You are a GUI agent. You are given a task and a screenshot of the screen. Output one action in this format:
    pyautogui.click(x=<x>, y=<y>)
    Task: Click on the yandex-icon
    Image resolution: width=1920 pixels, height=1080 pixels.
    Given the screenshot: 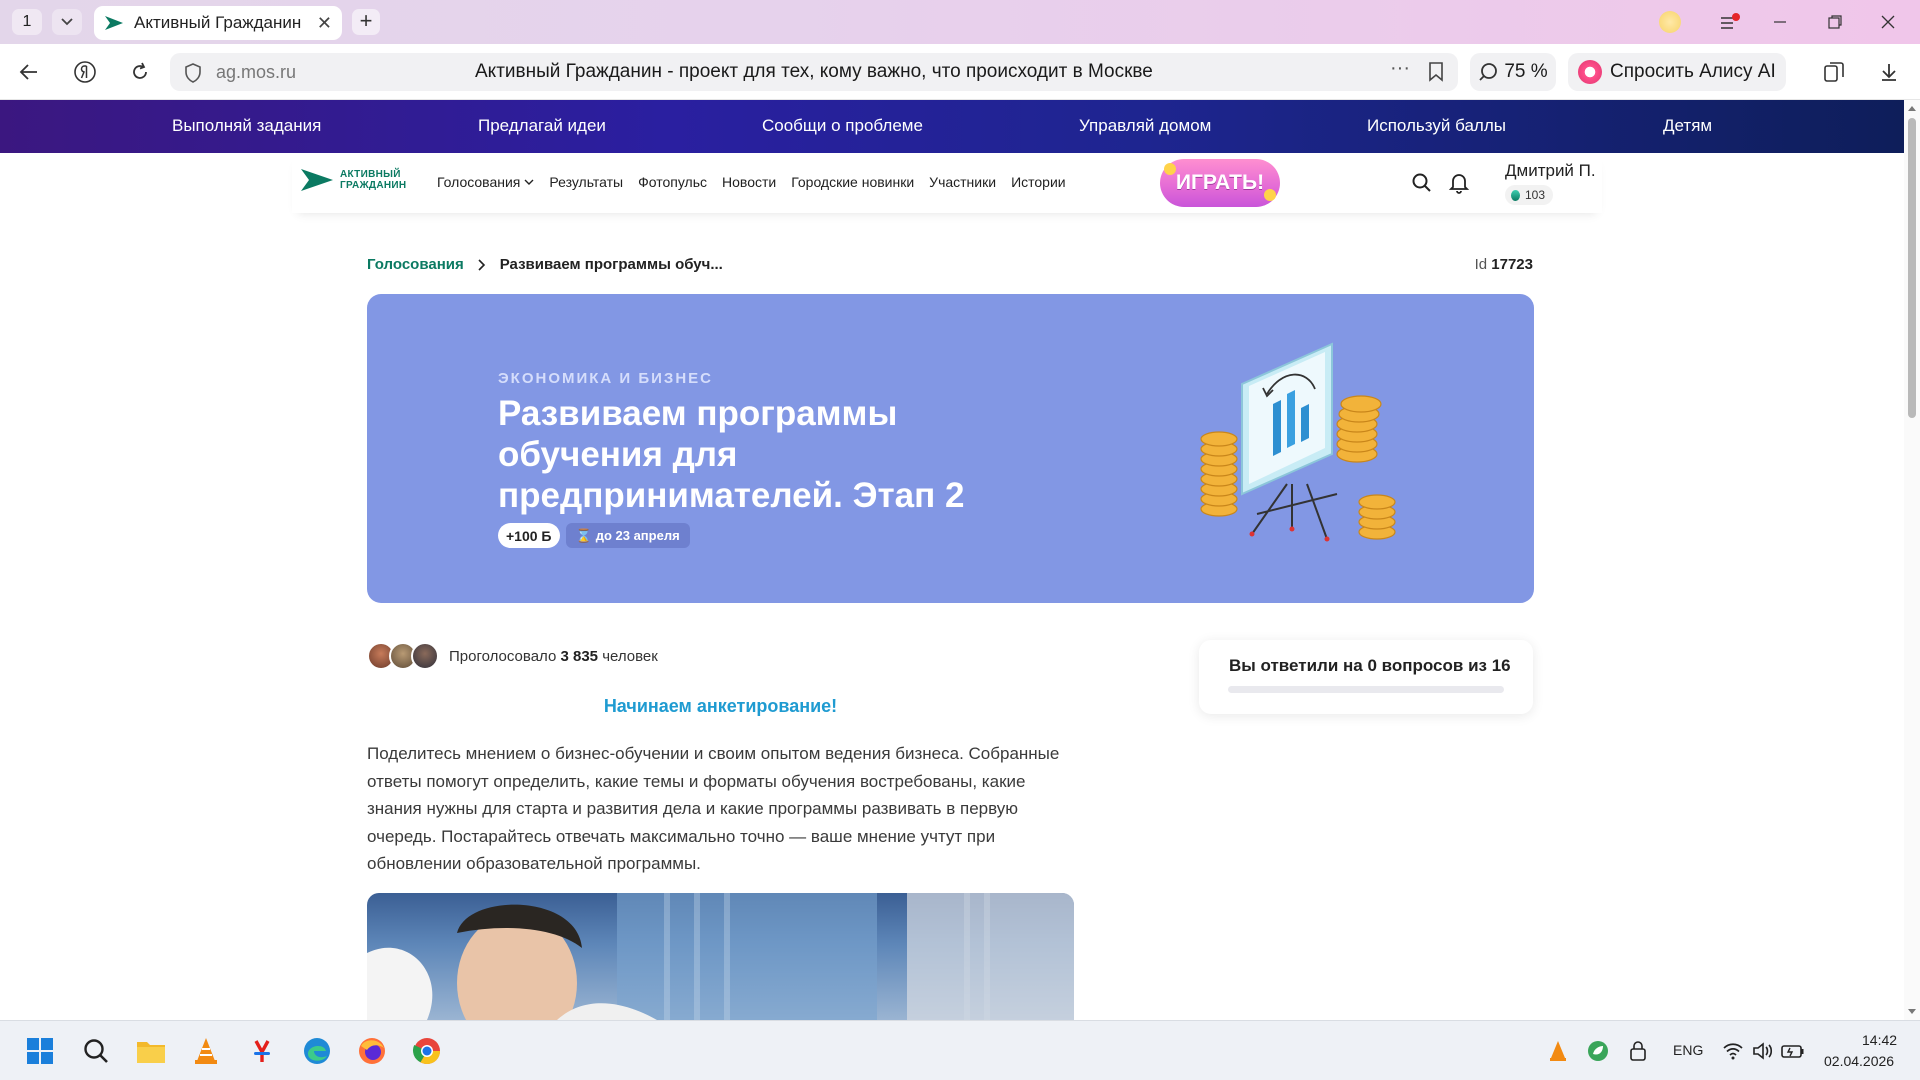 What is the action you would take?
    pyautogui.click(x=85, y=72)
    